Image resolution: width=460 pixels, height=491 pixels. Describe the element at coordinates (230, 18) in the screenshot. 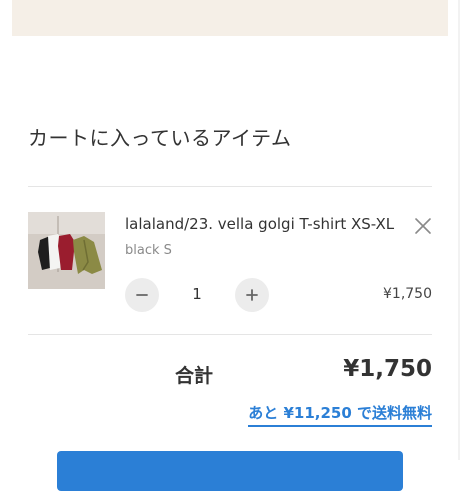

I see `top-banner` at that location.